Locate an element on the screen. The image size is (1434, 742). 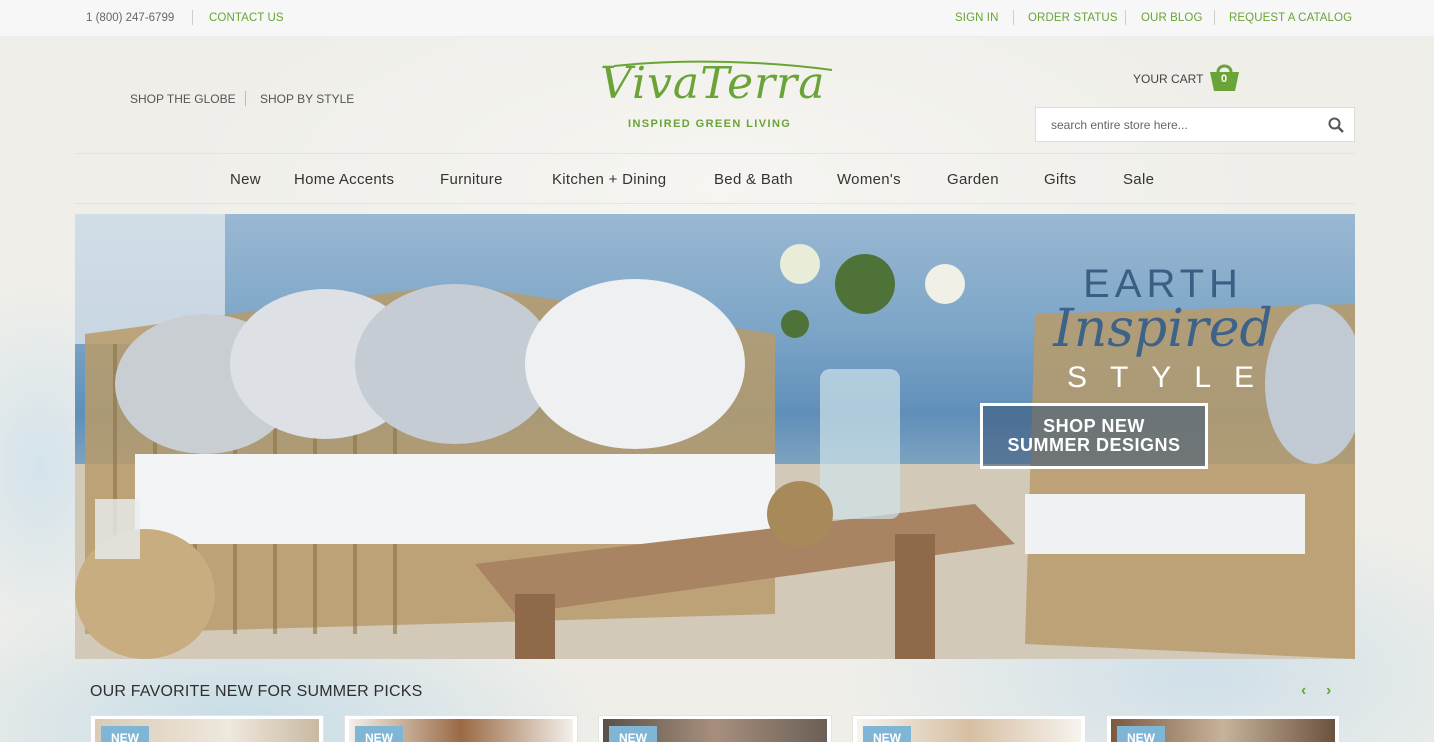
our-blog-link: OUR BLOG is located at coordinates (1172, 18).